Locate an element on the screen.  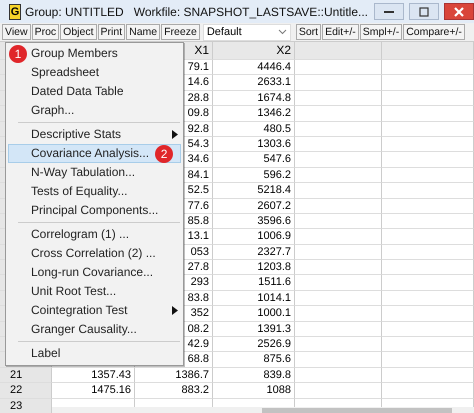
menu-item: Cointegration Test is located at coordinates (79, 310).